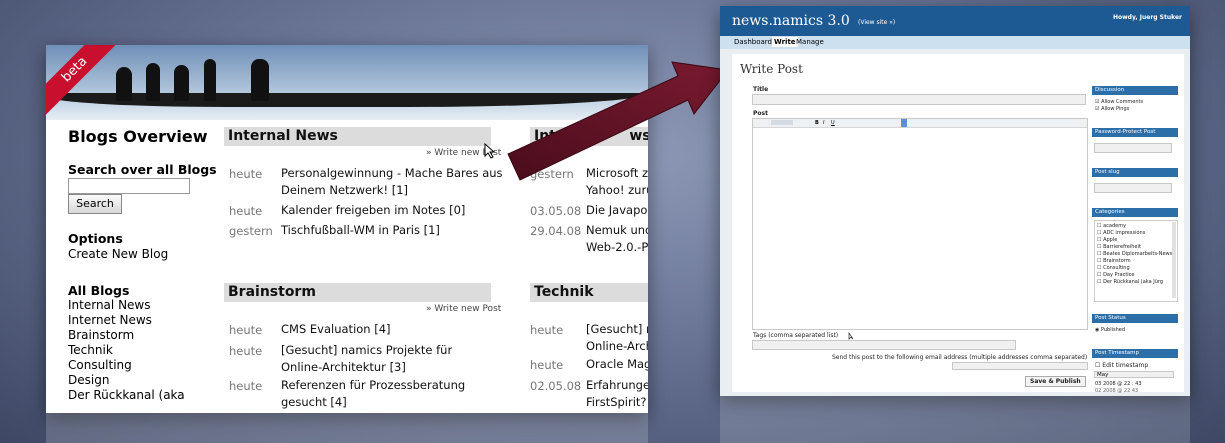  I want to click on editor-toolbar: B I U, so click(920, 123).